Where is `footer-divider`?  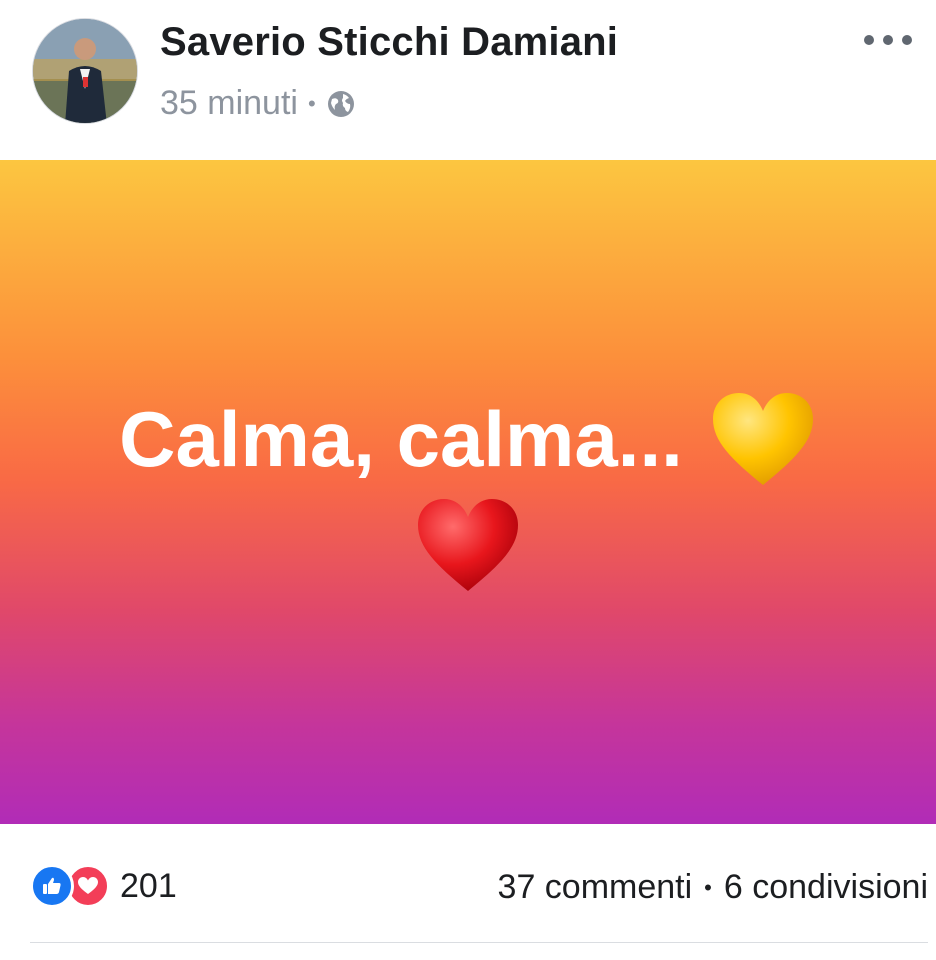
footer-divider is located at coordinates (479, 942).